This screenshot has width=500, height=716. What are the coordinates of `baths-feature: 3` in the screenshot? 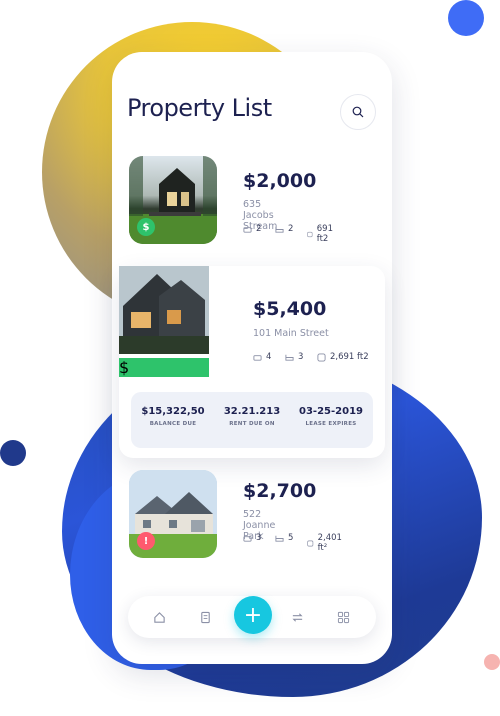 It's located at (294, 357).